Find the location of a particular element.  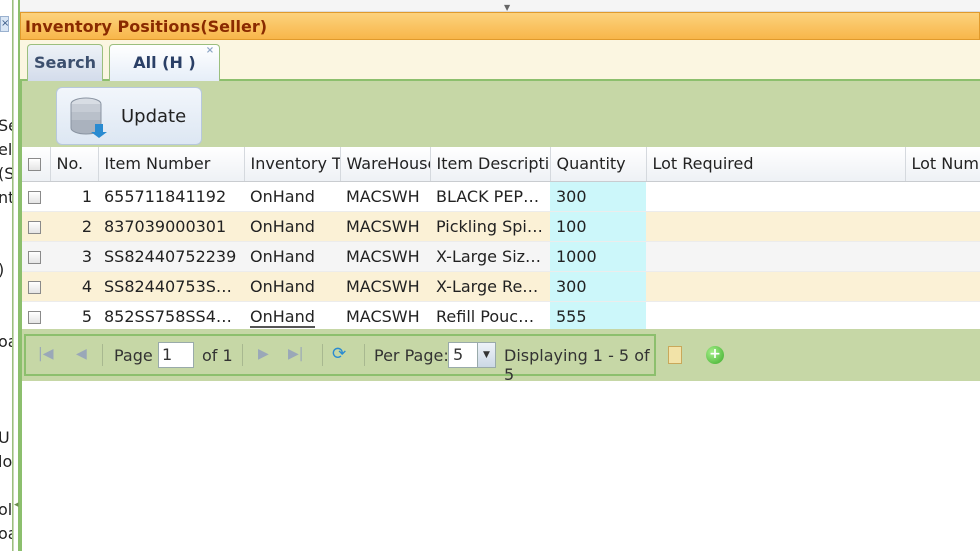

column-header-no: No. is located at coordinates (74, 164).